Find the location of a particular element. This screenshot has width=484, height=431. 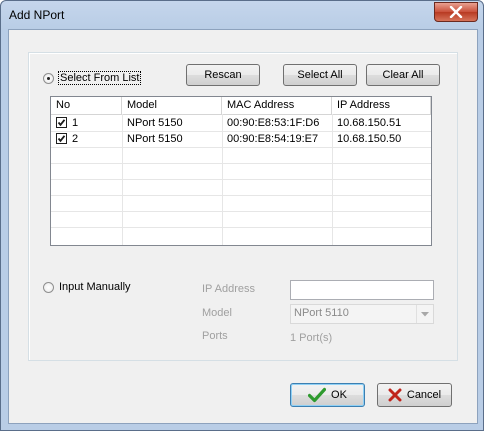

select-from-list-radio: Select From List is located at coordinates (92, 78).